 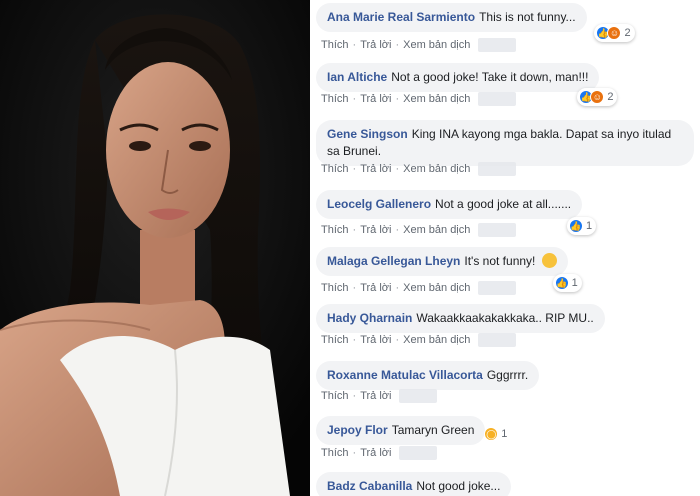 I want to click on comment-item: Malaga Gellegan Lheyn It's not funny! 👍 1, so click(x=449, y=269).